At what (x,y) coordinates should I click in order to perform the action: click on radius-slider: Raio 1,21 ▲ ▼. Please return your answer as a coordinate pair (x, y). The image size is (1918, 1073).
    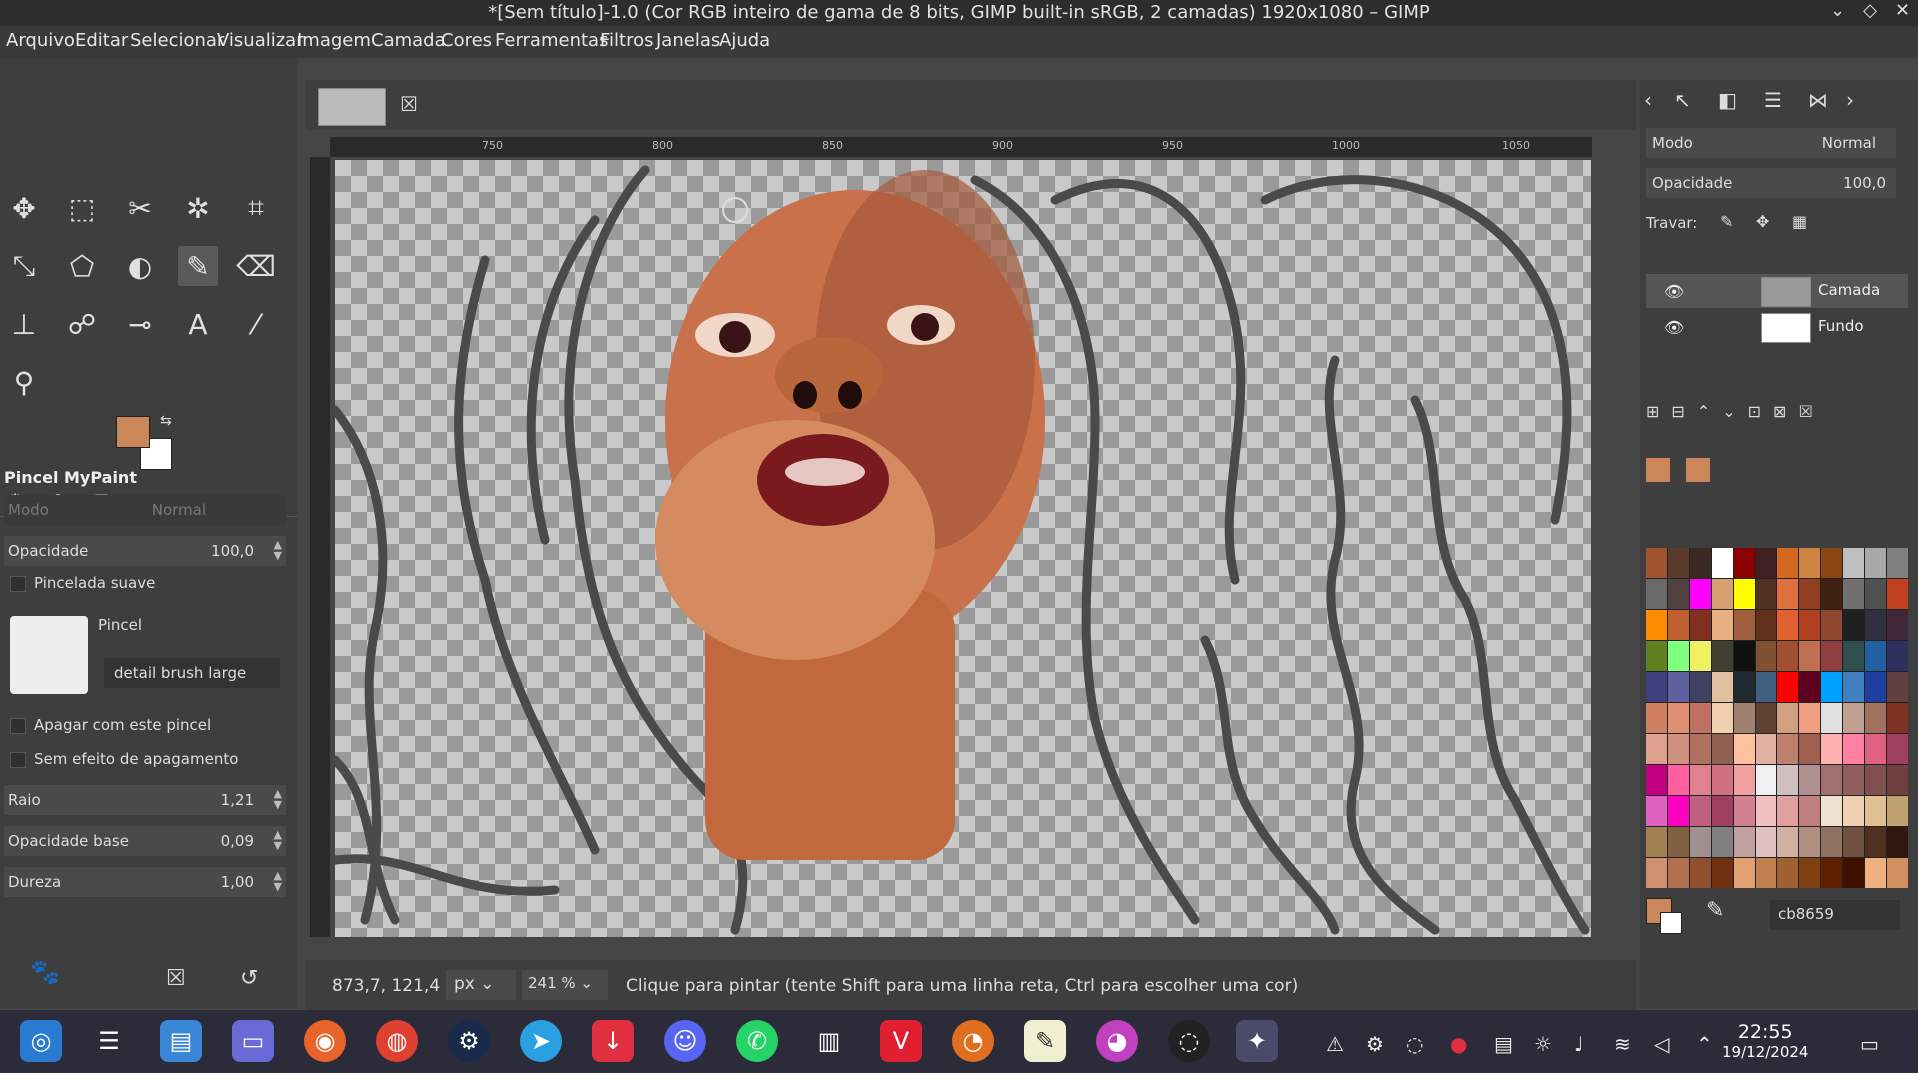
    Looking at the image, I should click on (145, 800).